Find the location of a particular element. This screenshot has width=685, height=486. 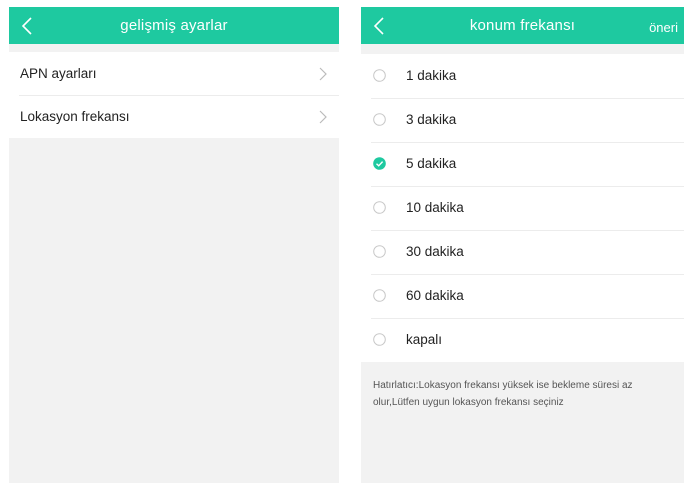

settings-item-label: Lokasyon frekansı is located at coordinates (75, 116).